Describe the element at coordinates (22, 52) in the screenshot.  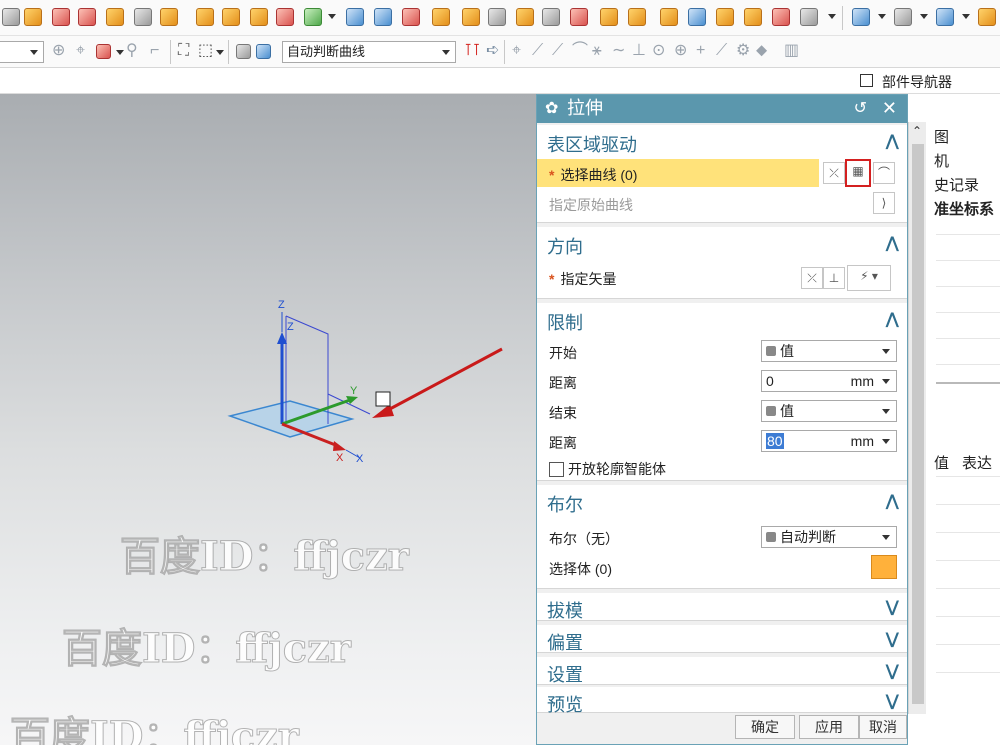
I see `type-filter-dropdown` at that location.